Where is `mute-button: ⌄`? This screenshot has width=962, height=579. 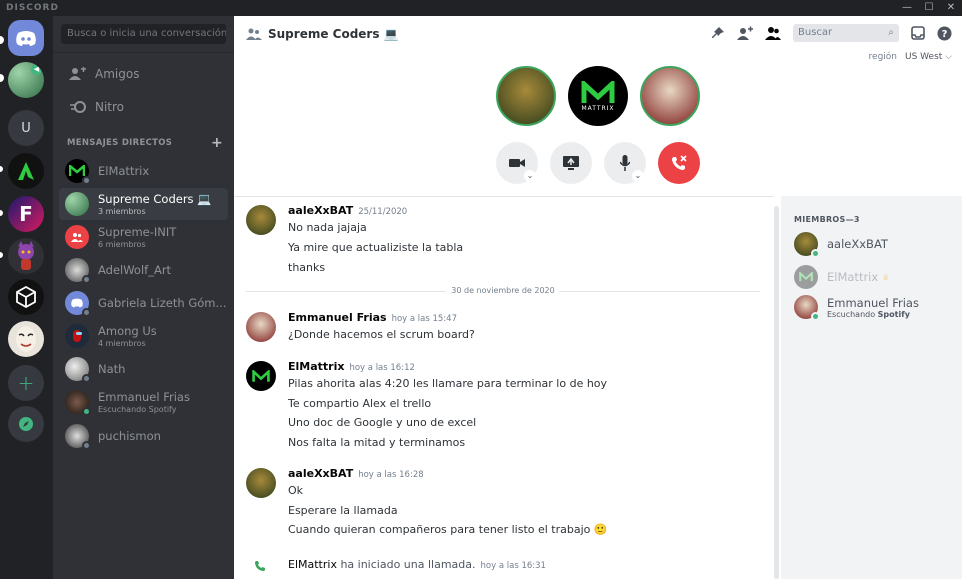
mute-button: ⌄ is located at coordinates (625, 163).